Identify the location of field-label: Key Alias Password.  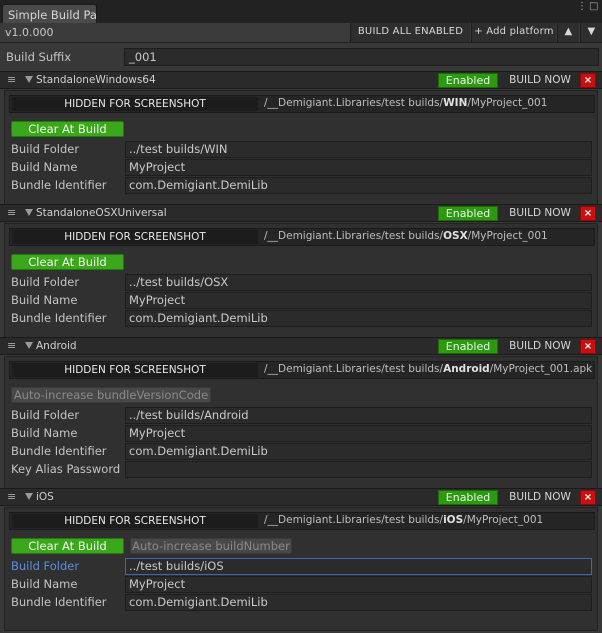
(66, 469).